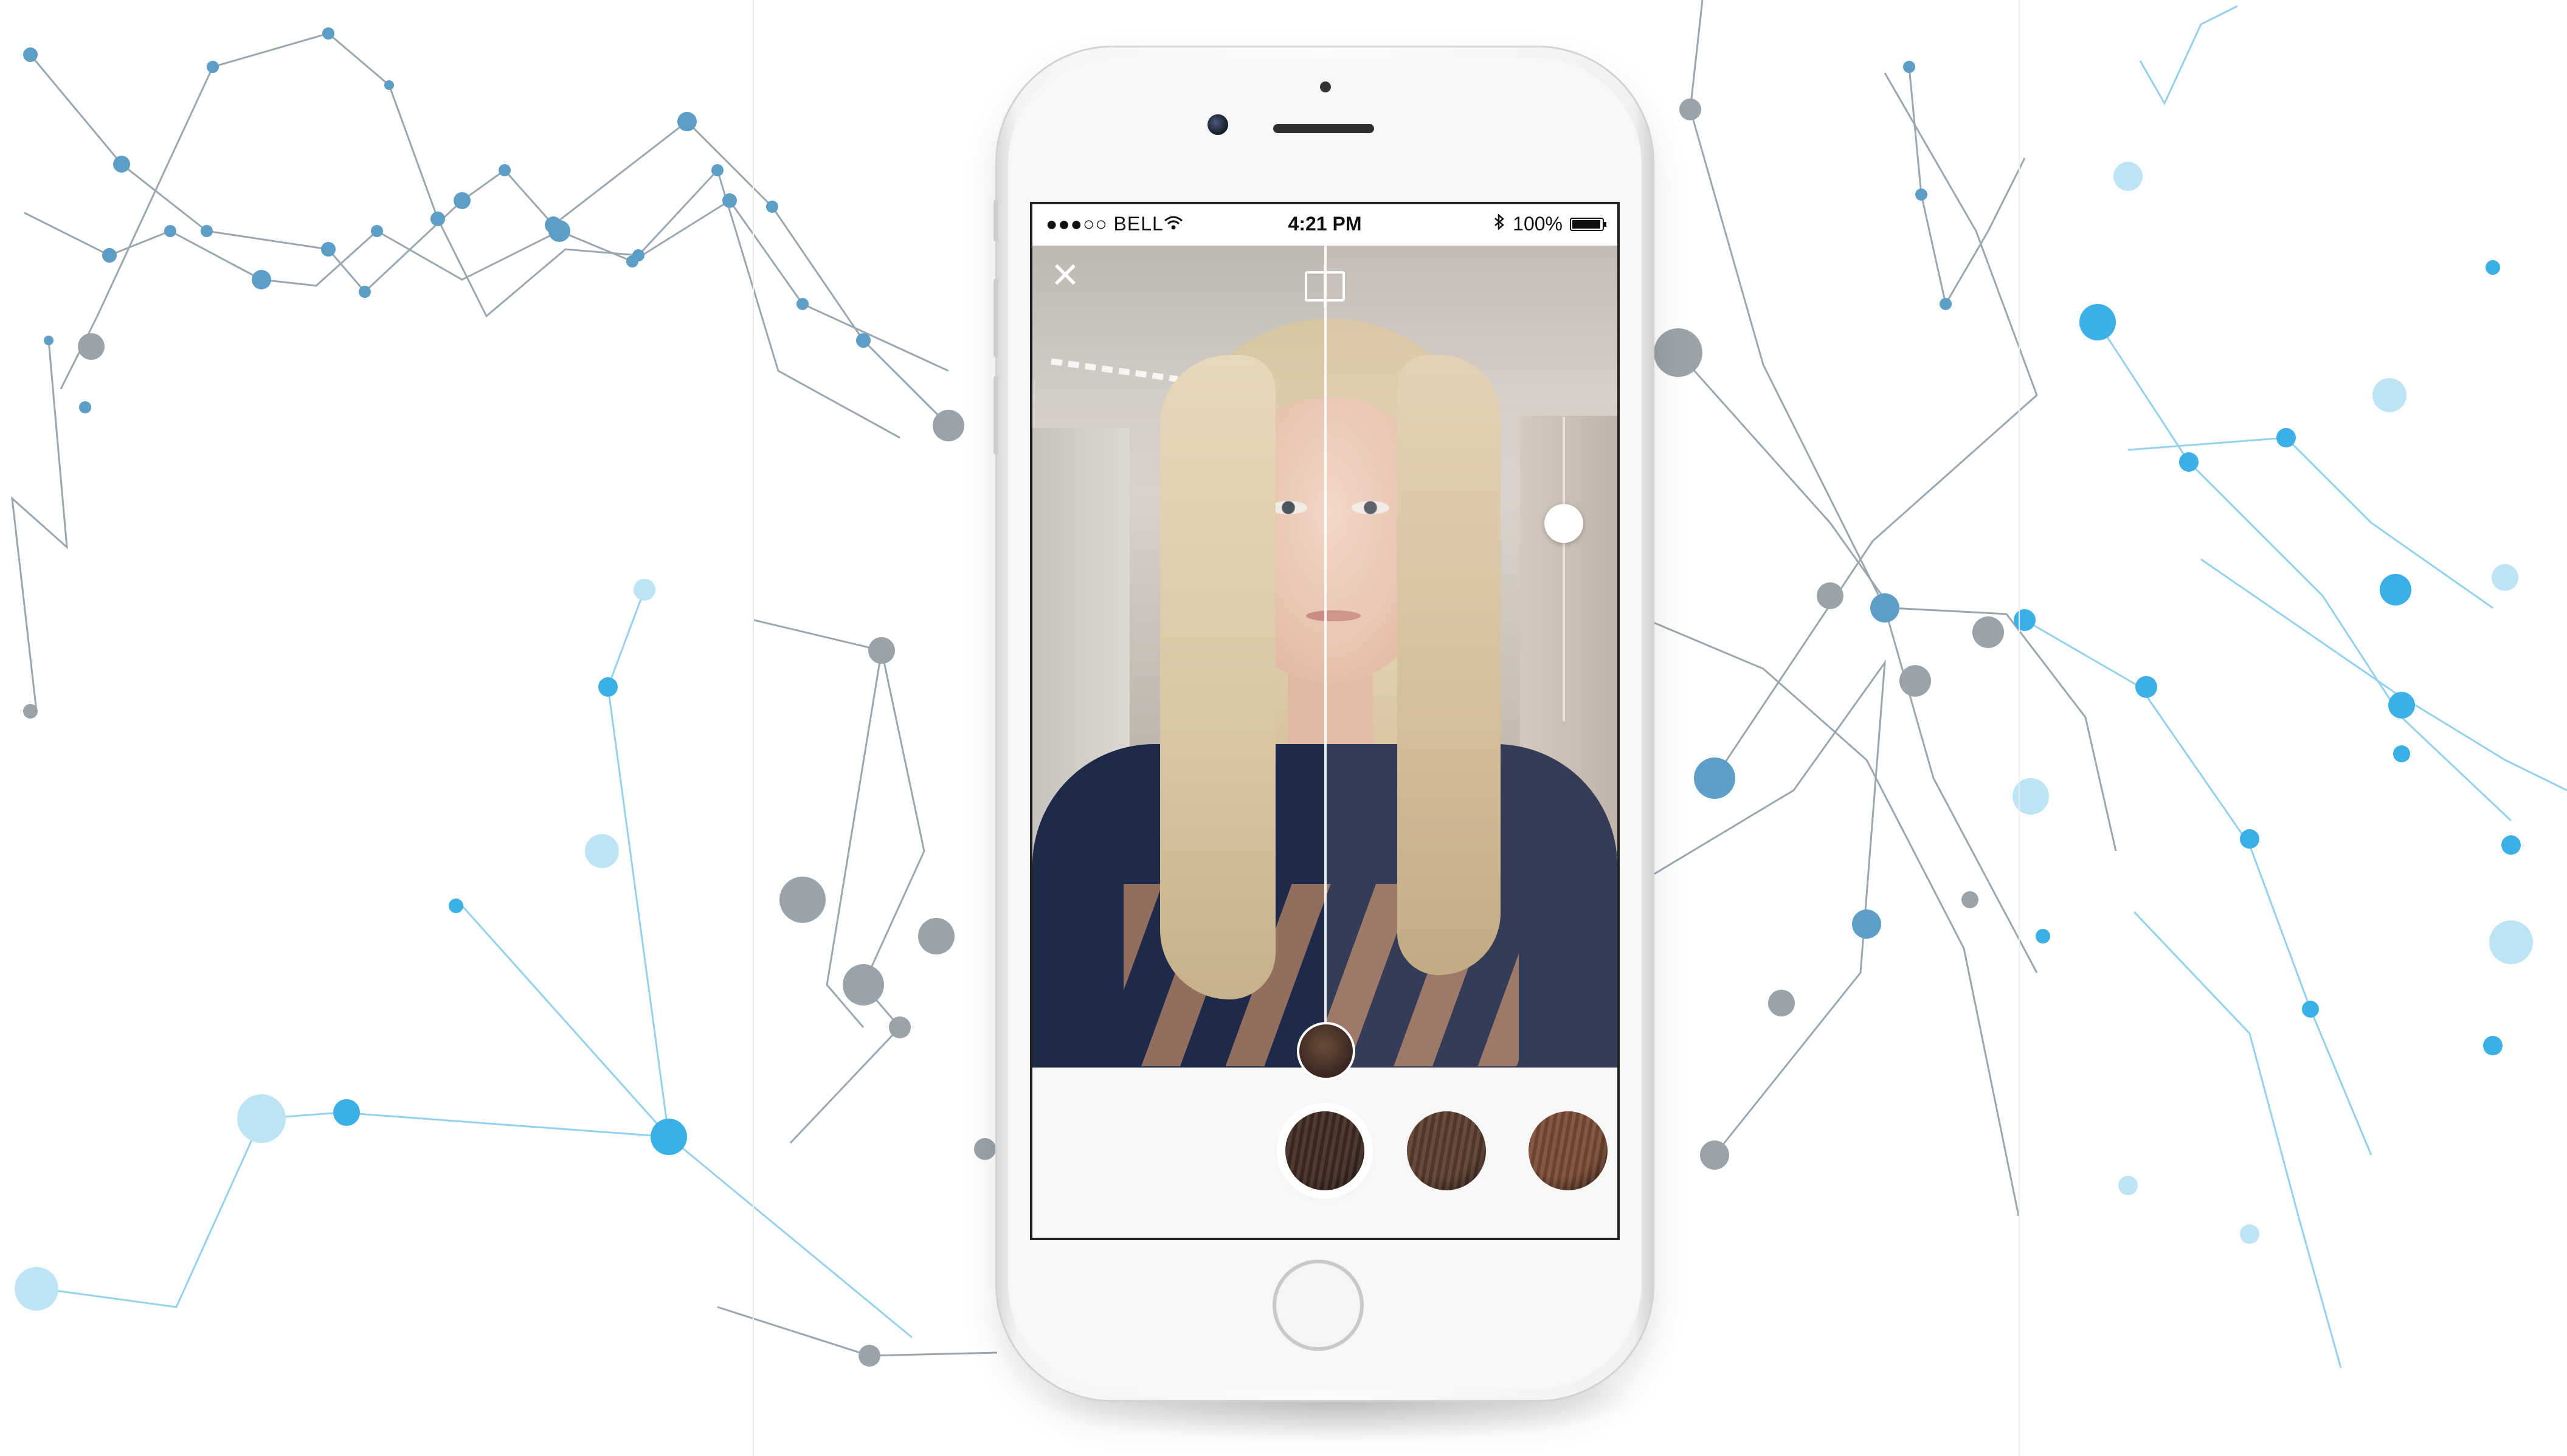  What do you see at coordinates (1325, 86) in the screenshot?
I see `proximity-sensor` at bounding box center [1325, 86].